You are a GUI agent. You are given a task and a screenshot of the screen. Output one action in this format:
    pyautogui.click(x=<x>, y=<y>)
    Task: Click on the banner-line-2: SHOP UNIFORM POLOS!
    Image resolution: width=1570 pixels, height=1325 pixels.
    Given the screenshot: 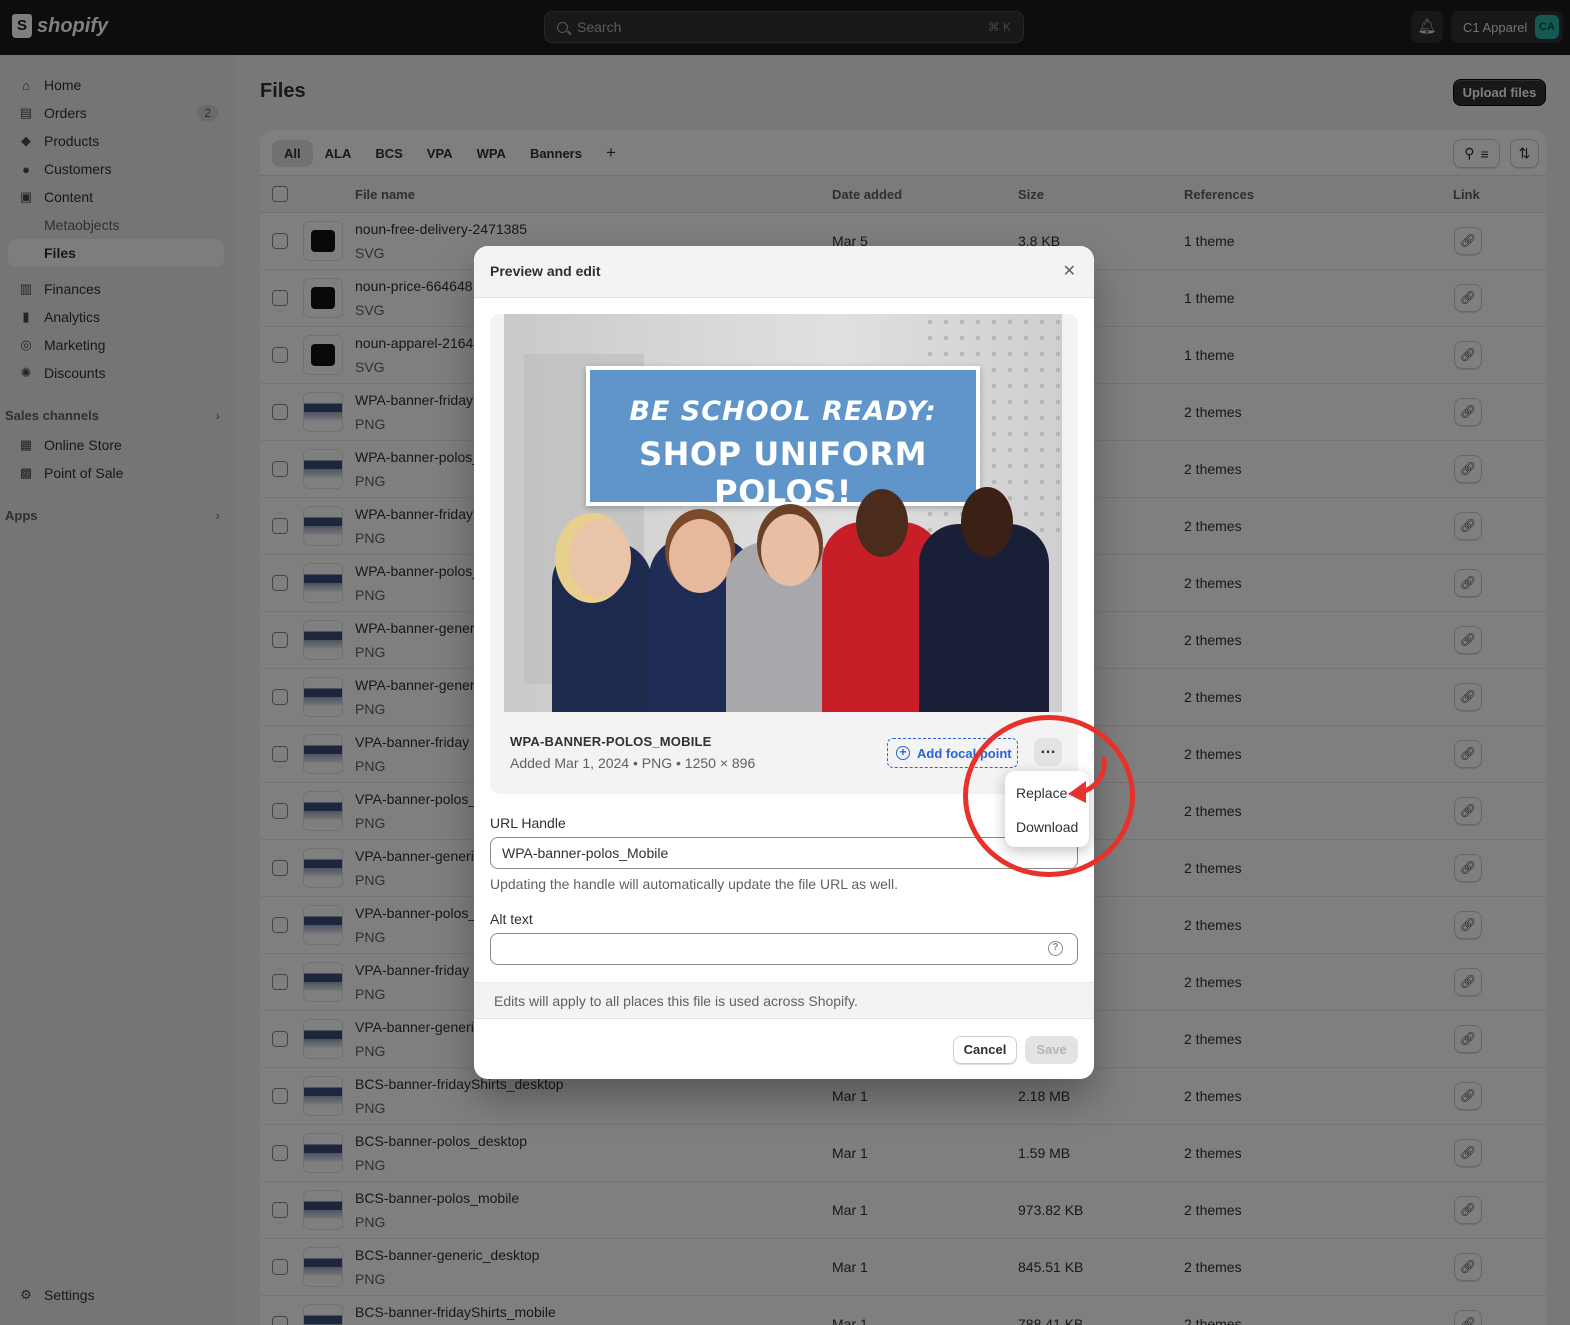 What is the action you would take?
    pyautogui.click(x=783, y=473)
    